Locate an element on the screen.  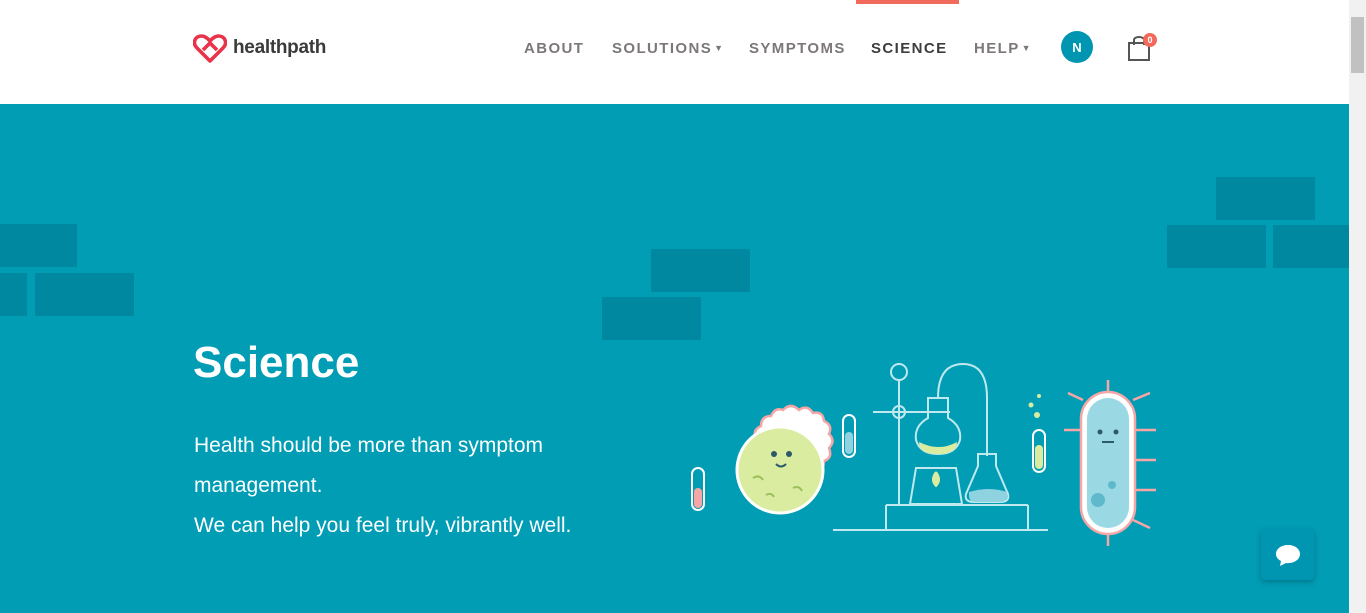
chat-bubble-icon is located at coordinates (1287, 555).